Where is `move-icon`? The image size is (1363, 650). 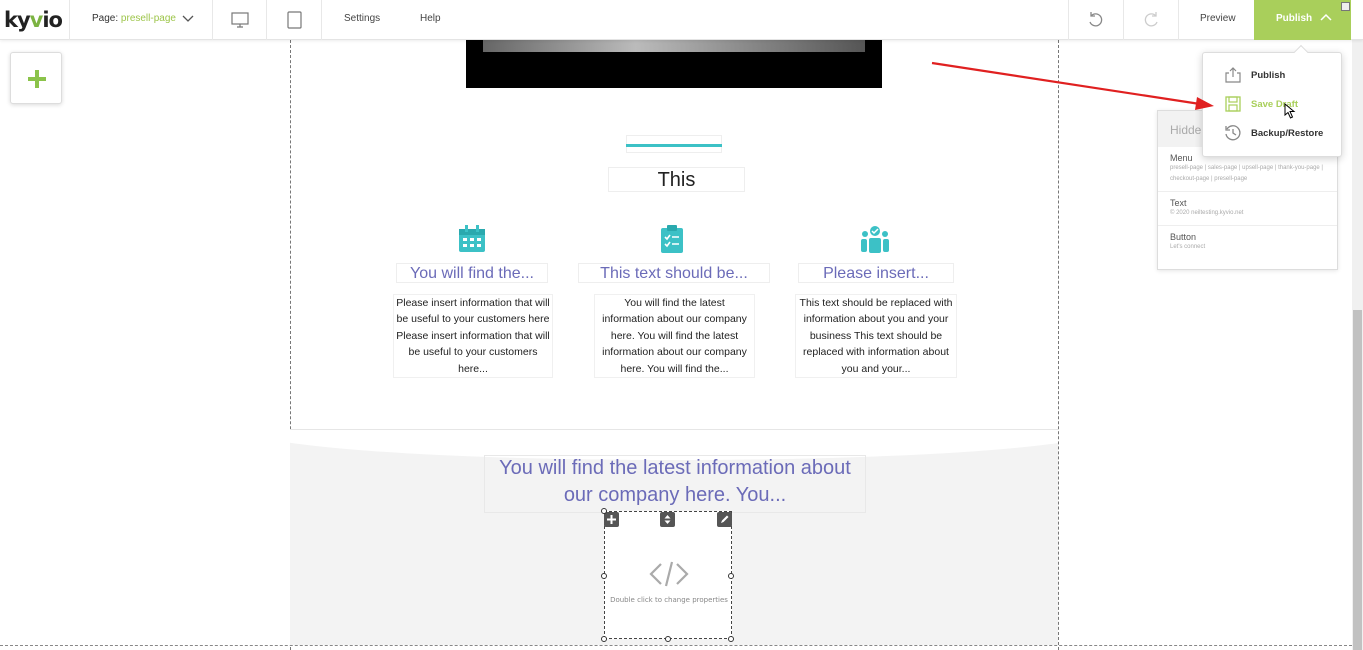 move-icon is located at coordinates (667, 519).